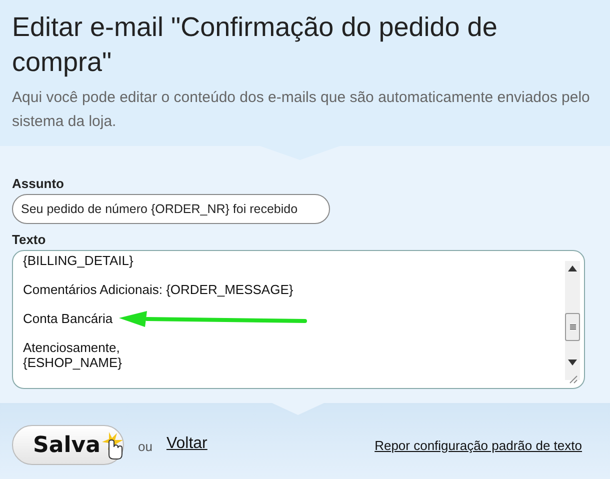 Image resolution: width=610 pixels, height=479 pixels. I want to click on subject-field: Seu pedido de número {ORDER_NR} foi recebido, so click(171, 209).